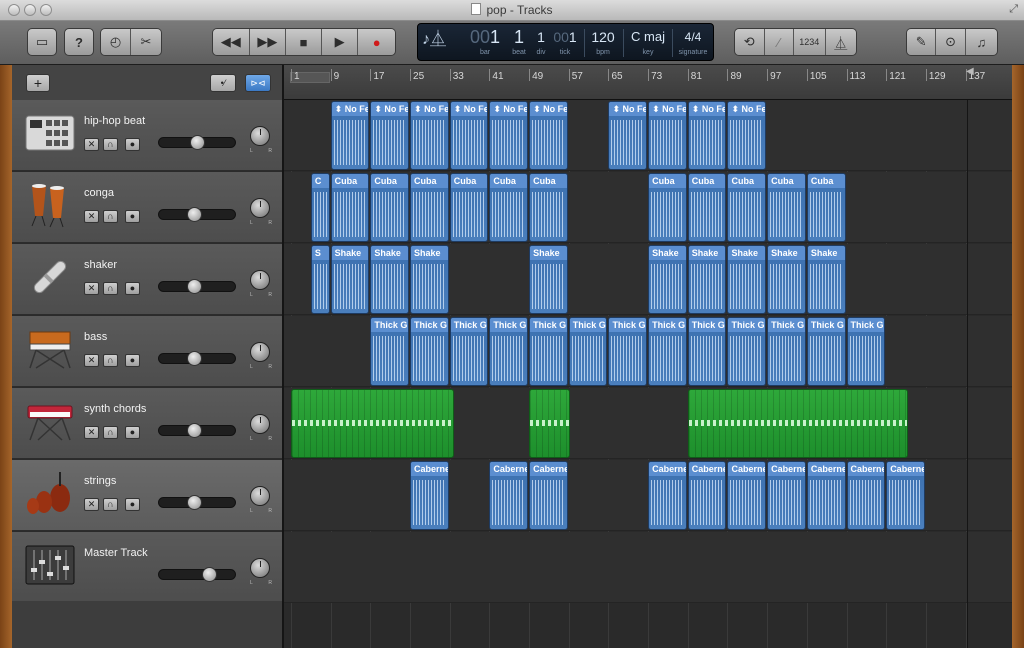 This screenshot has width=1024, height=648. What do you see at coordinates (840, 42) in the screenshot?
I see `metronome-button: ⏅` at bounding box center [840, 42].